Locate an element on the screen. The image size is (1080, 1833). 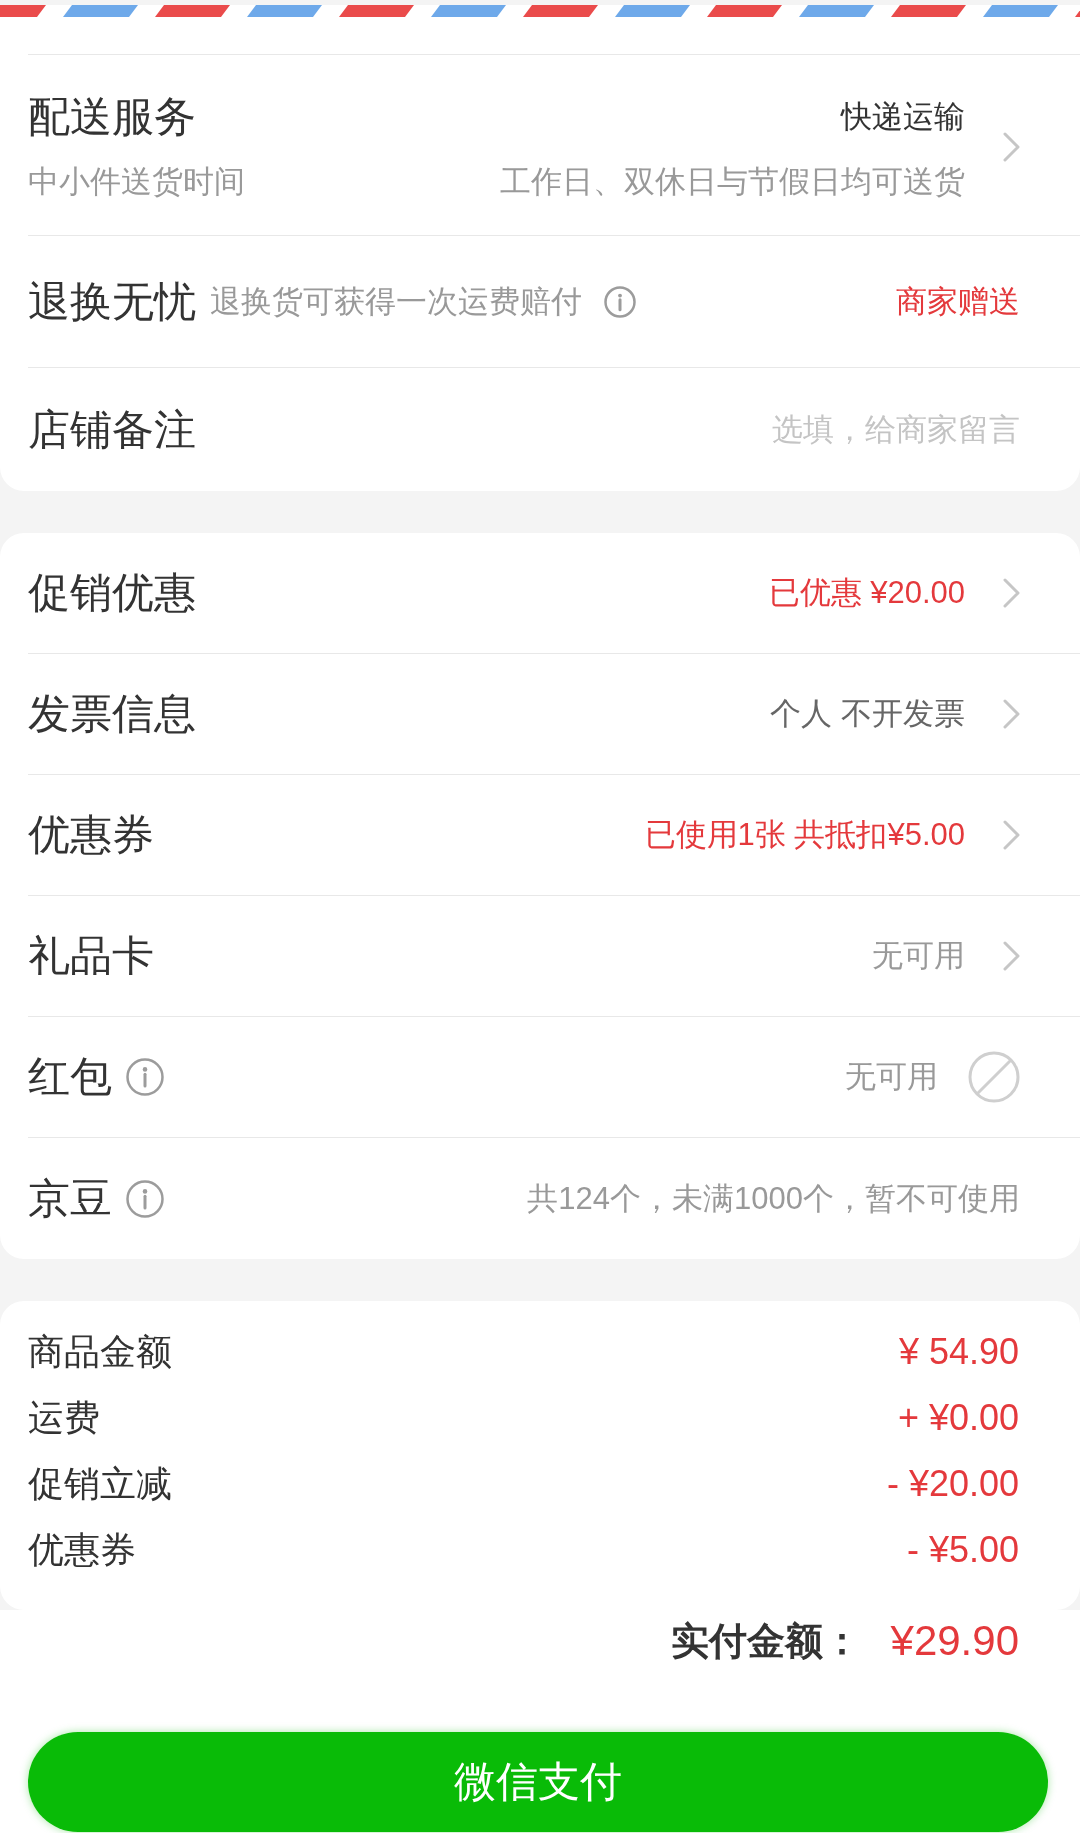
option-value: 商家赠送 is located at coordinates (958, 301).